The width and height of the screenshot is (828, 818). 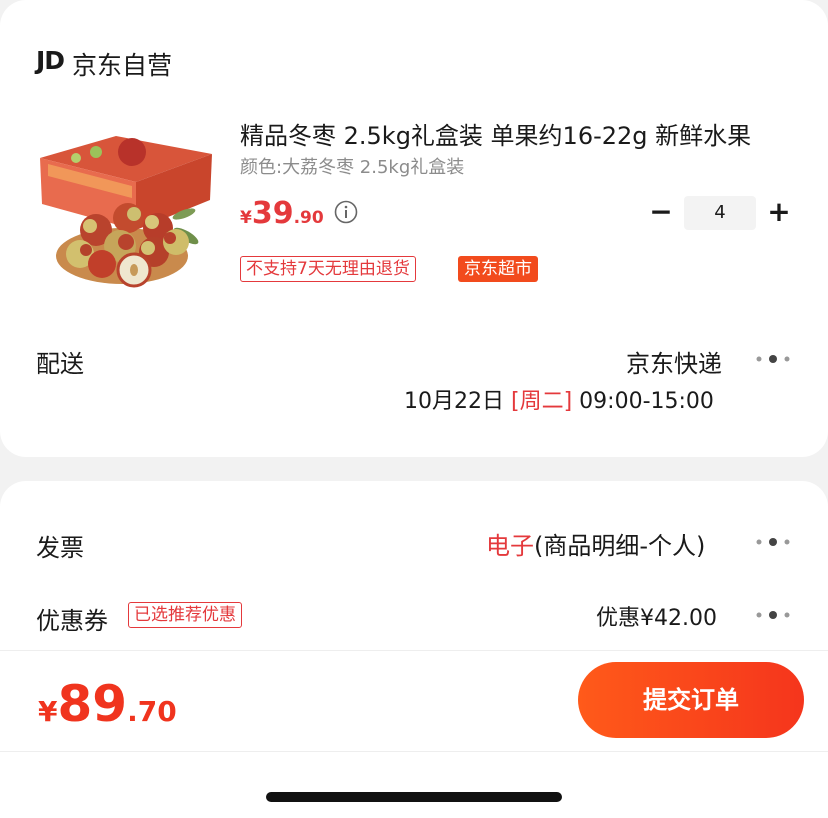 I want to click on delivery-label: 配送, so click(x=60, y=364).